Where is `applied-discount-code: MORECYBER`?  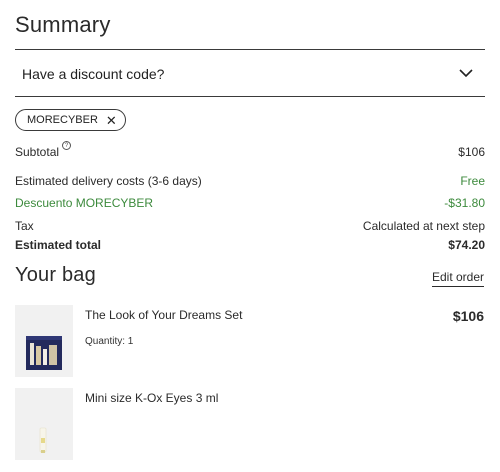 applied-discount-code: MORECYBER is located at coordinates (62, 120).